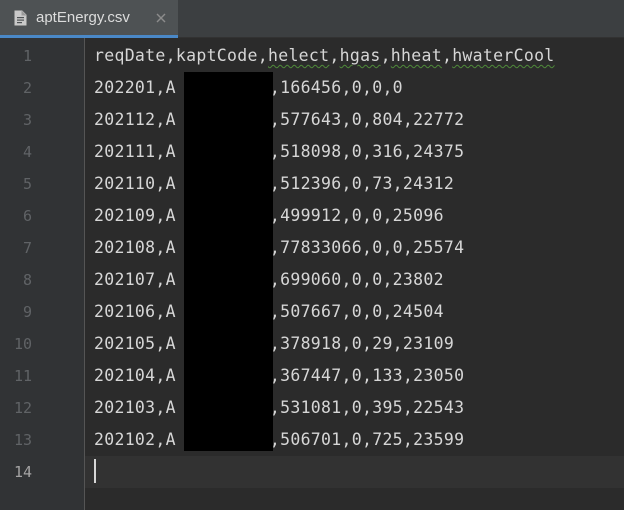 The image size is (624, 510). What do you see at coordinates (362, 183) in the screenshot?
I see `row-suffix: ,512396,0,73,24312` at bounding box center [362, 183].